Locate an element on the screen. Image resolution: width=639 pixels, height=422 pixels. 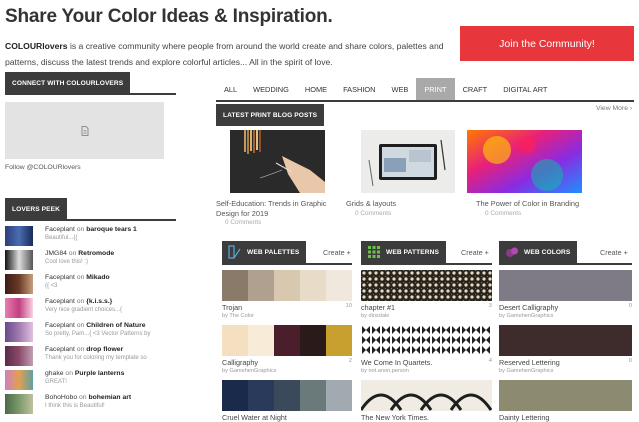
web-colors-title: WEB COLORS is located at coordinates (547, 252).